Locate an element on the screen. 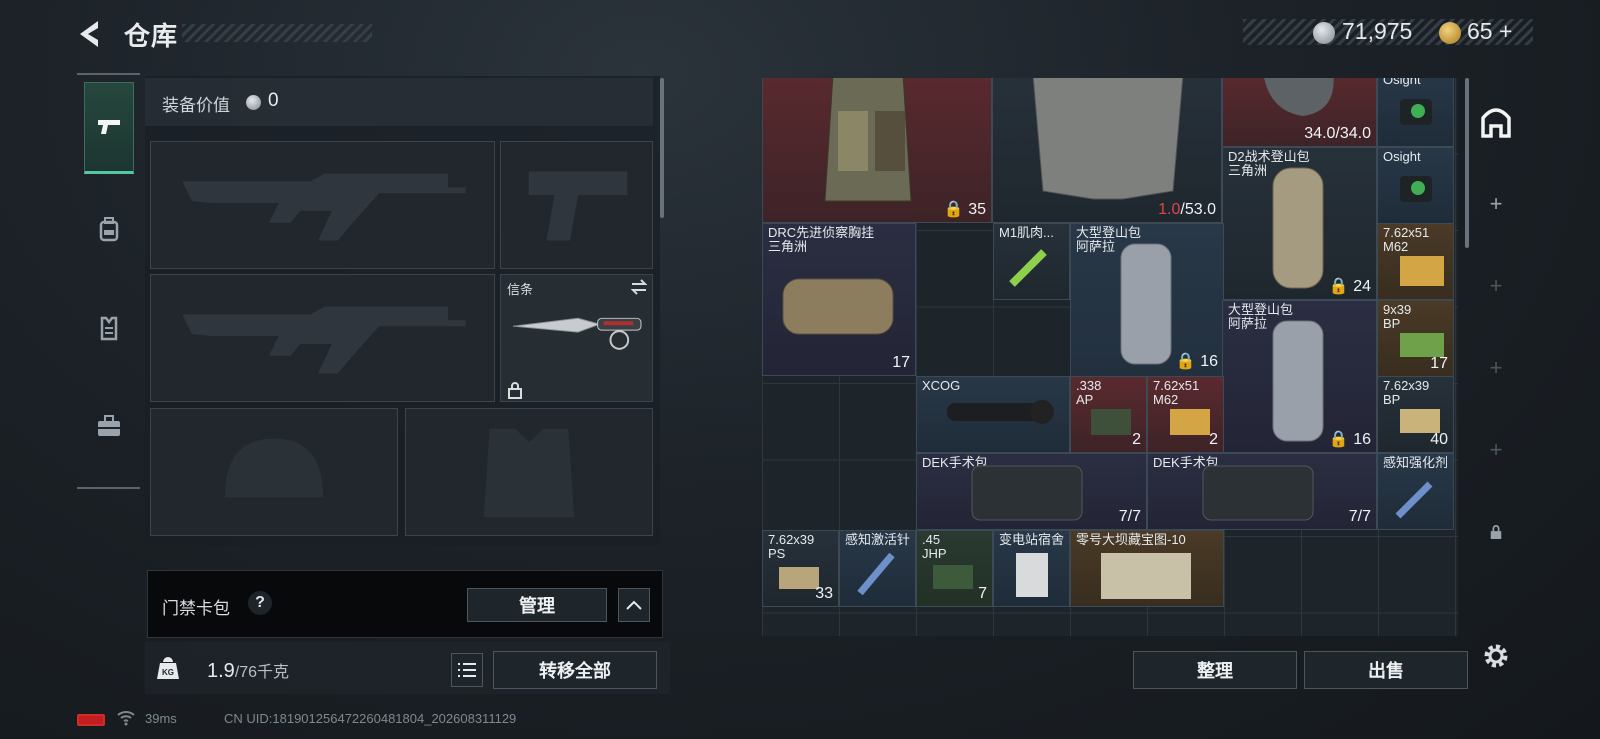 The image size is (1600, 739). stash-item-dek-surgical-kit-1: DEK手术包 7/7 is located at coordinates (1031, 491).